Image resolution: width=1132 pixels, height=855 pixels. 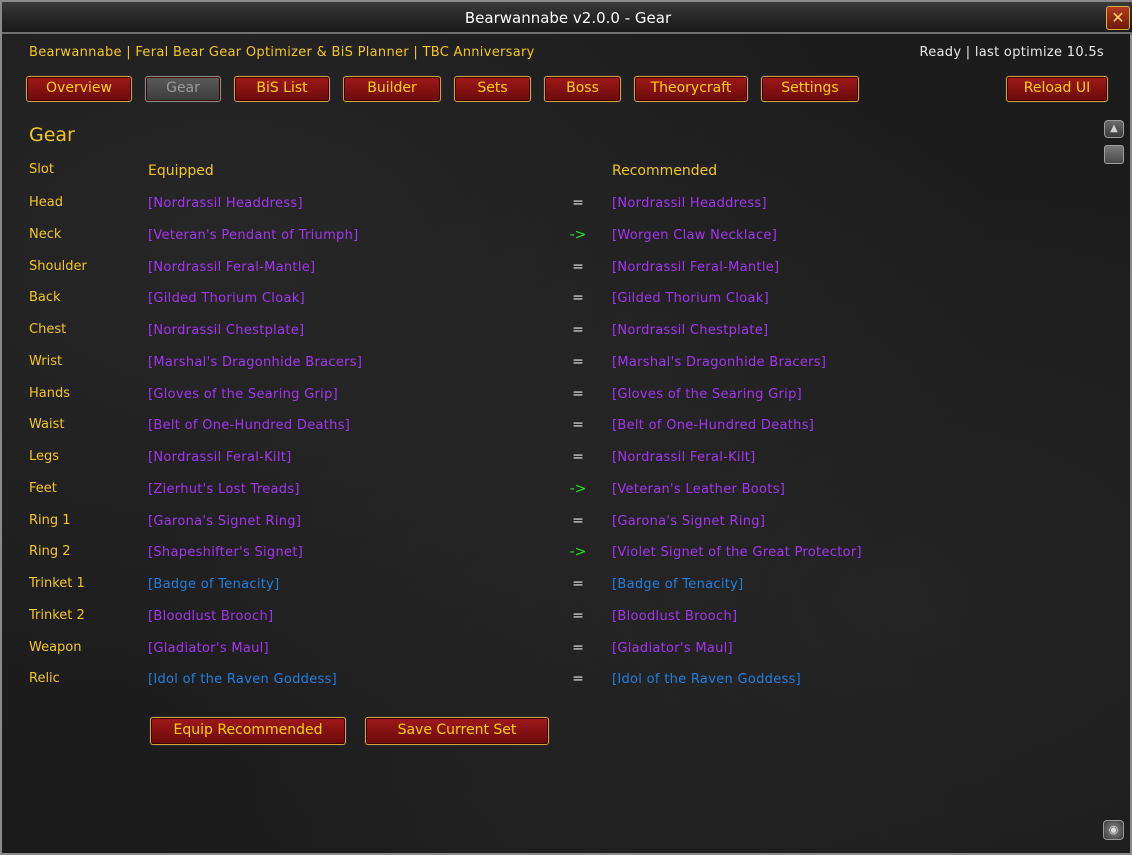 What do you see at coordinates (719, 362) in the screenshot?
I see `recommended-item-link: [Marshal's Dragonhide Bracers]` at bounding box center [719, 362].